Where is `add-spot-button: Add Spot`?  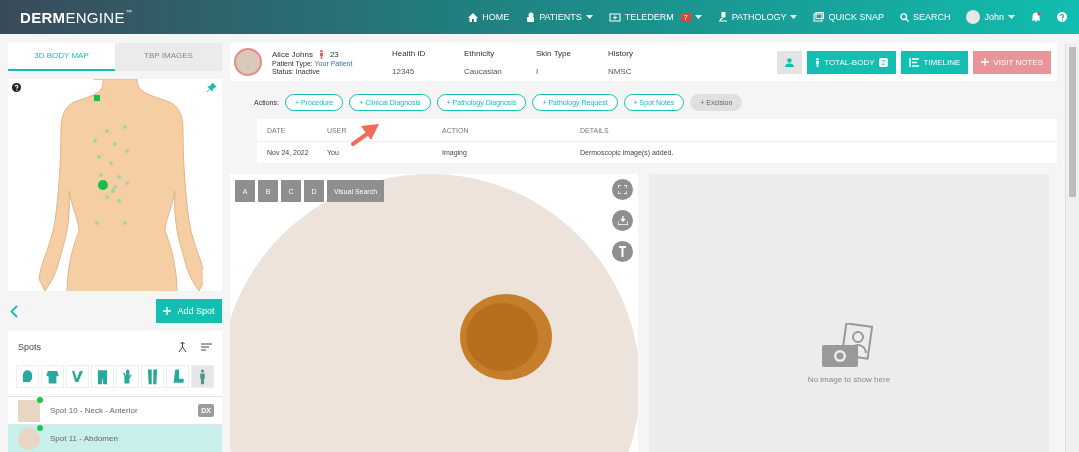 add-spot-button: Add Spot is located at coordinates (189, 311).